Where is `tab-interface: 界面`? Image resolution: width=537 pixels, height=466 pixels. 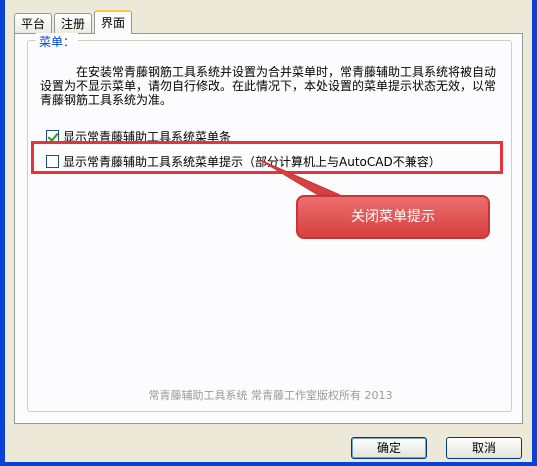
tab-interface: 界面 is located at coordinates (113, 22).